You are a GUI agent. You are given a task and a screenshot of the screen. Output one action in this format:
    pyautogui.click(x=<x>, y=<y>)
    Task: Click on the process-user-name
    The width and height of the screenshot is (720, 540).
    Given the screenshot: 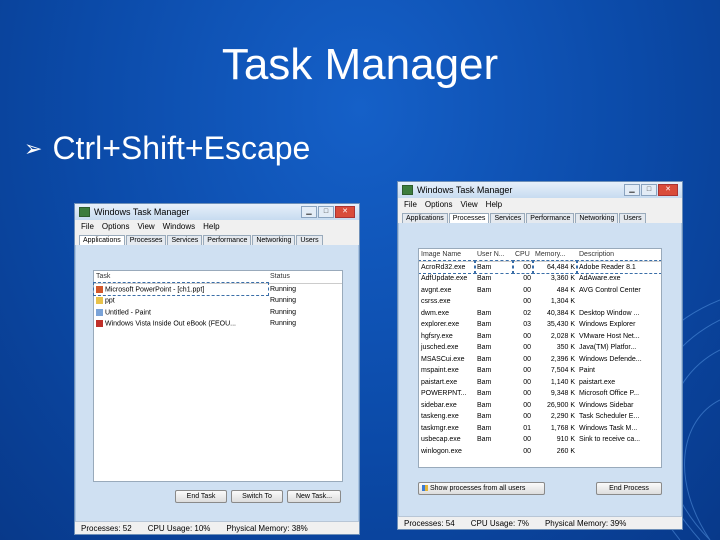 What is the action you would take?
    pyautogui.click(x=494, y=452)
    